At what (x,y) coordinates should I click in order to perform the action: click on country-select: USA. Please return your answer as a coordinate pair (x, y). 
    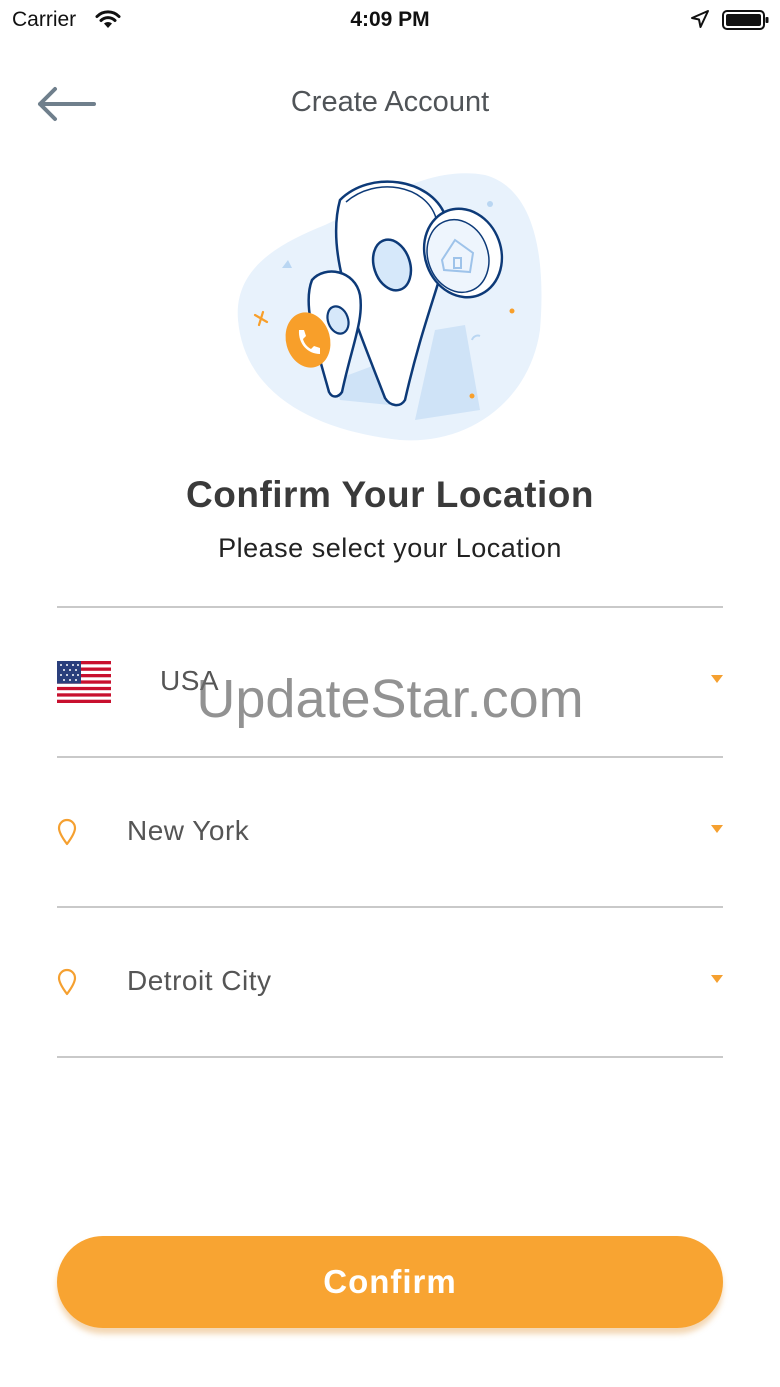
    Looking at the image, I should click on (390, 682).